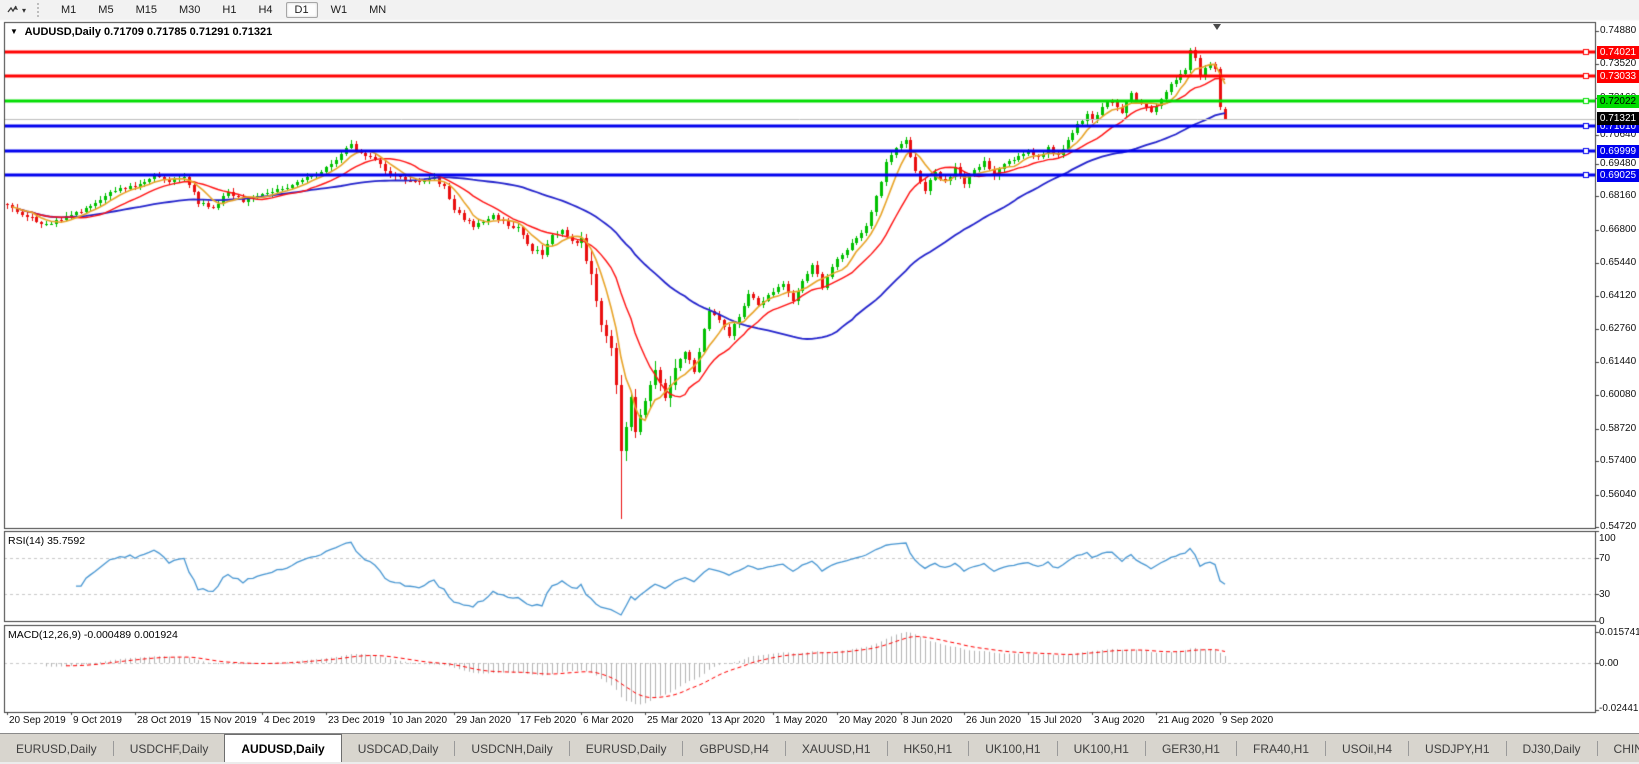 The width and height of the screenshot is (1639, 764). Describe the element at coordinates (1552, 748) in the screenshot. I see `symbol-tab-dj30-daily: DJ30,Daily` at that location.